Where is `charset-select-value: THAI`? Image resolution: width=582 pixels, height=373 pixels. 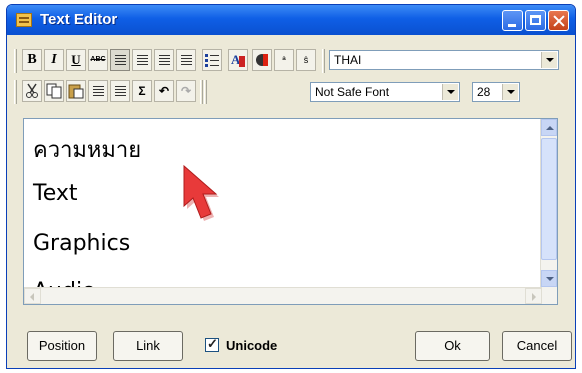
charset-select-value: THAI is located at coordinates (348, 60).